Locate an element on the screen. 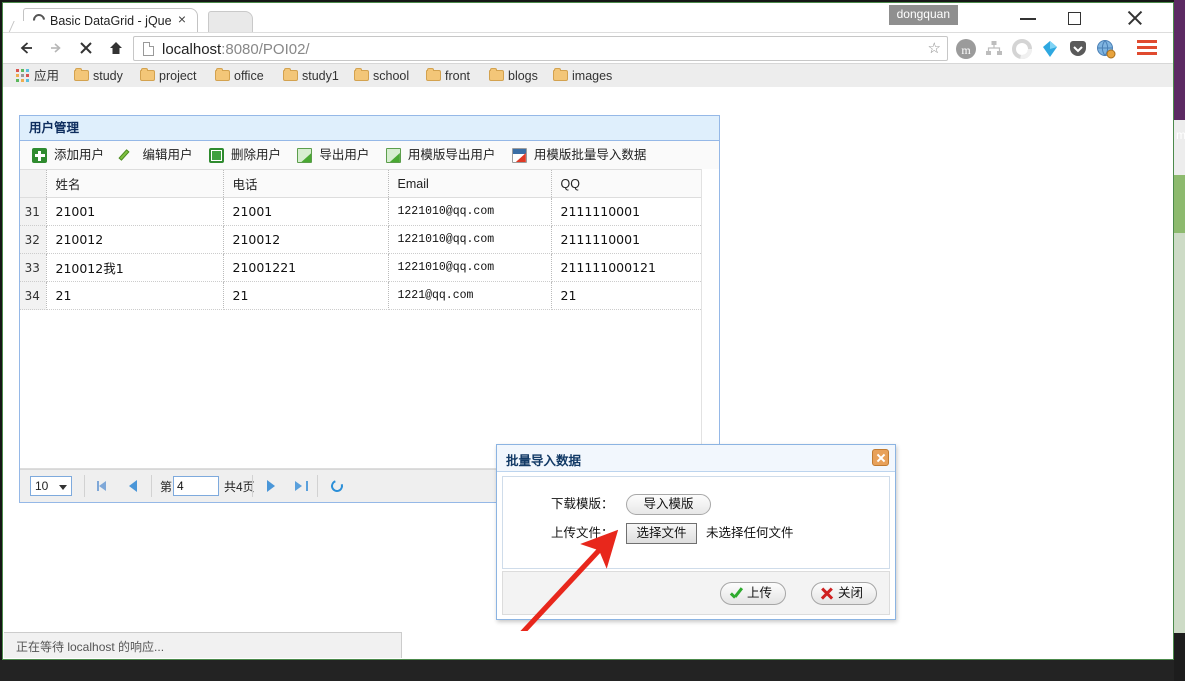 This screenshot has height=681, width=1185. forward-icon is located at coordinates (56, 48).